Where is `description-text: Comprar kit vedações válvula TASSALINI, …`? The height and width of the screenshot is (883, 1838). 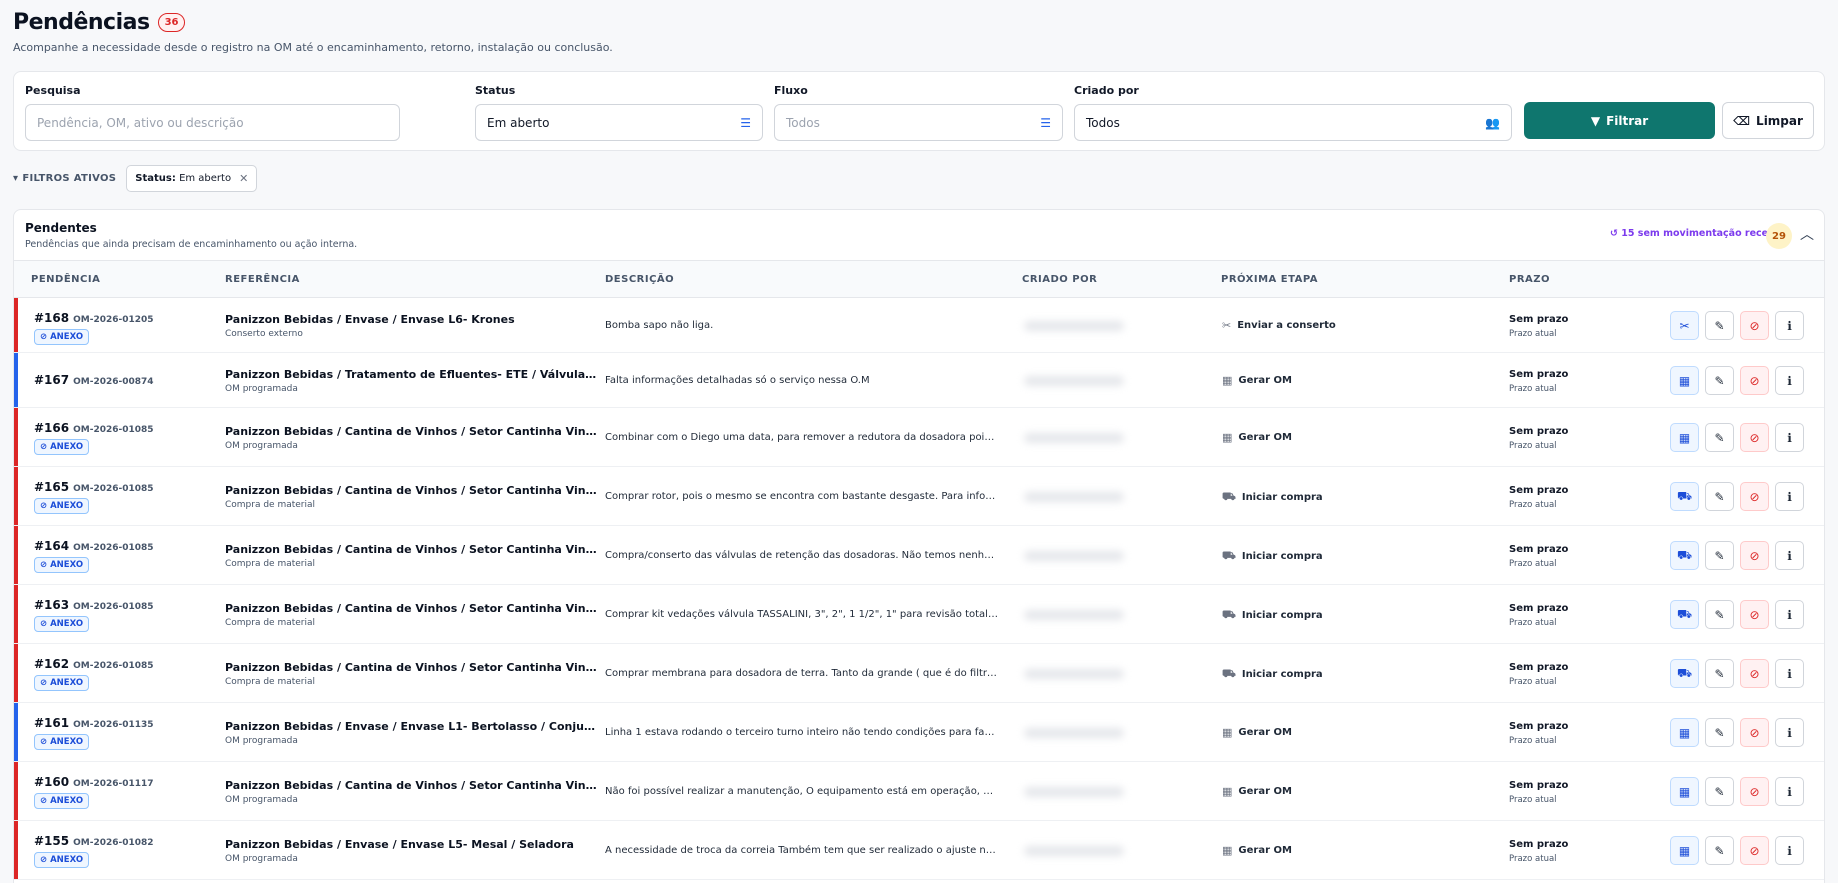
description-text: Comprar kit vedações válvula TASSALINI, … is located at coordinates (801, 614).